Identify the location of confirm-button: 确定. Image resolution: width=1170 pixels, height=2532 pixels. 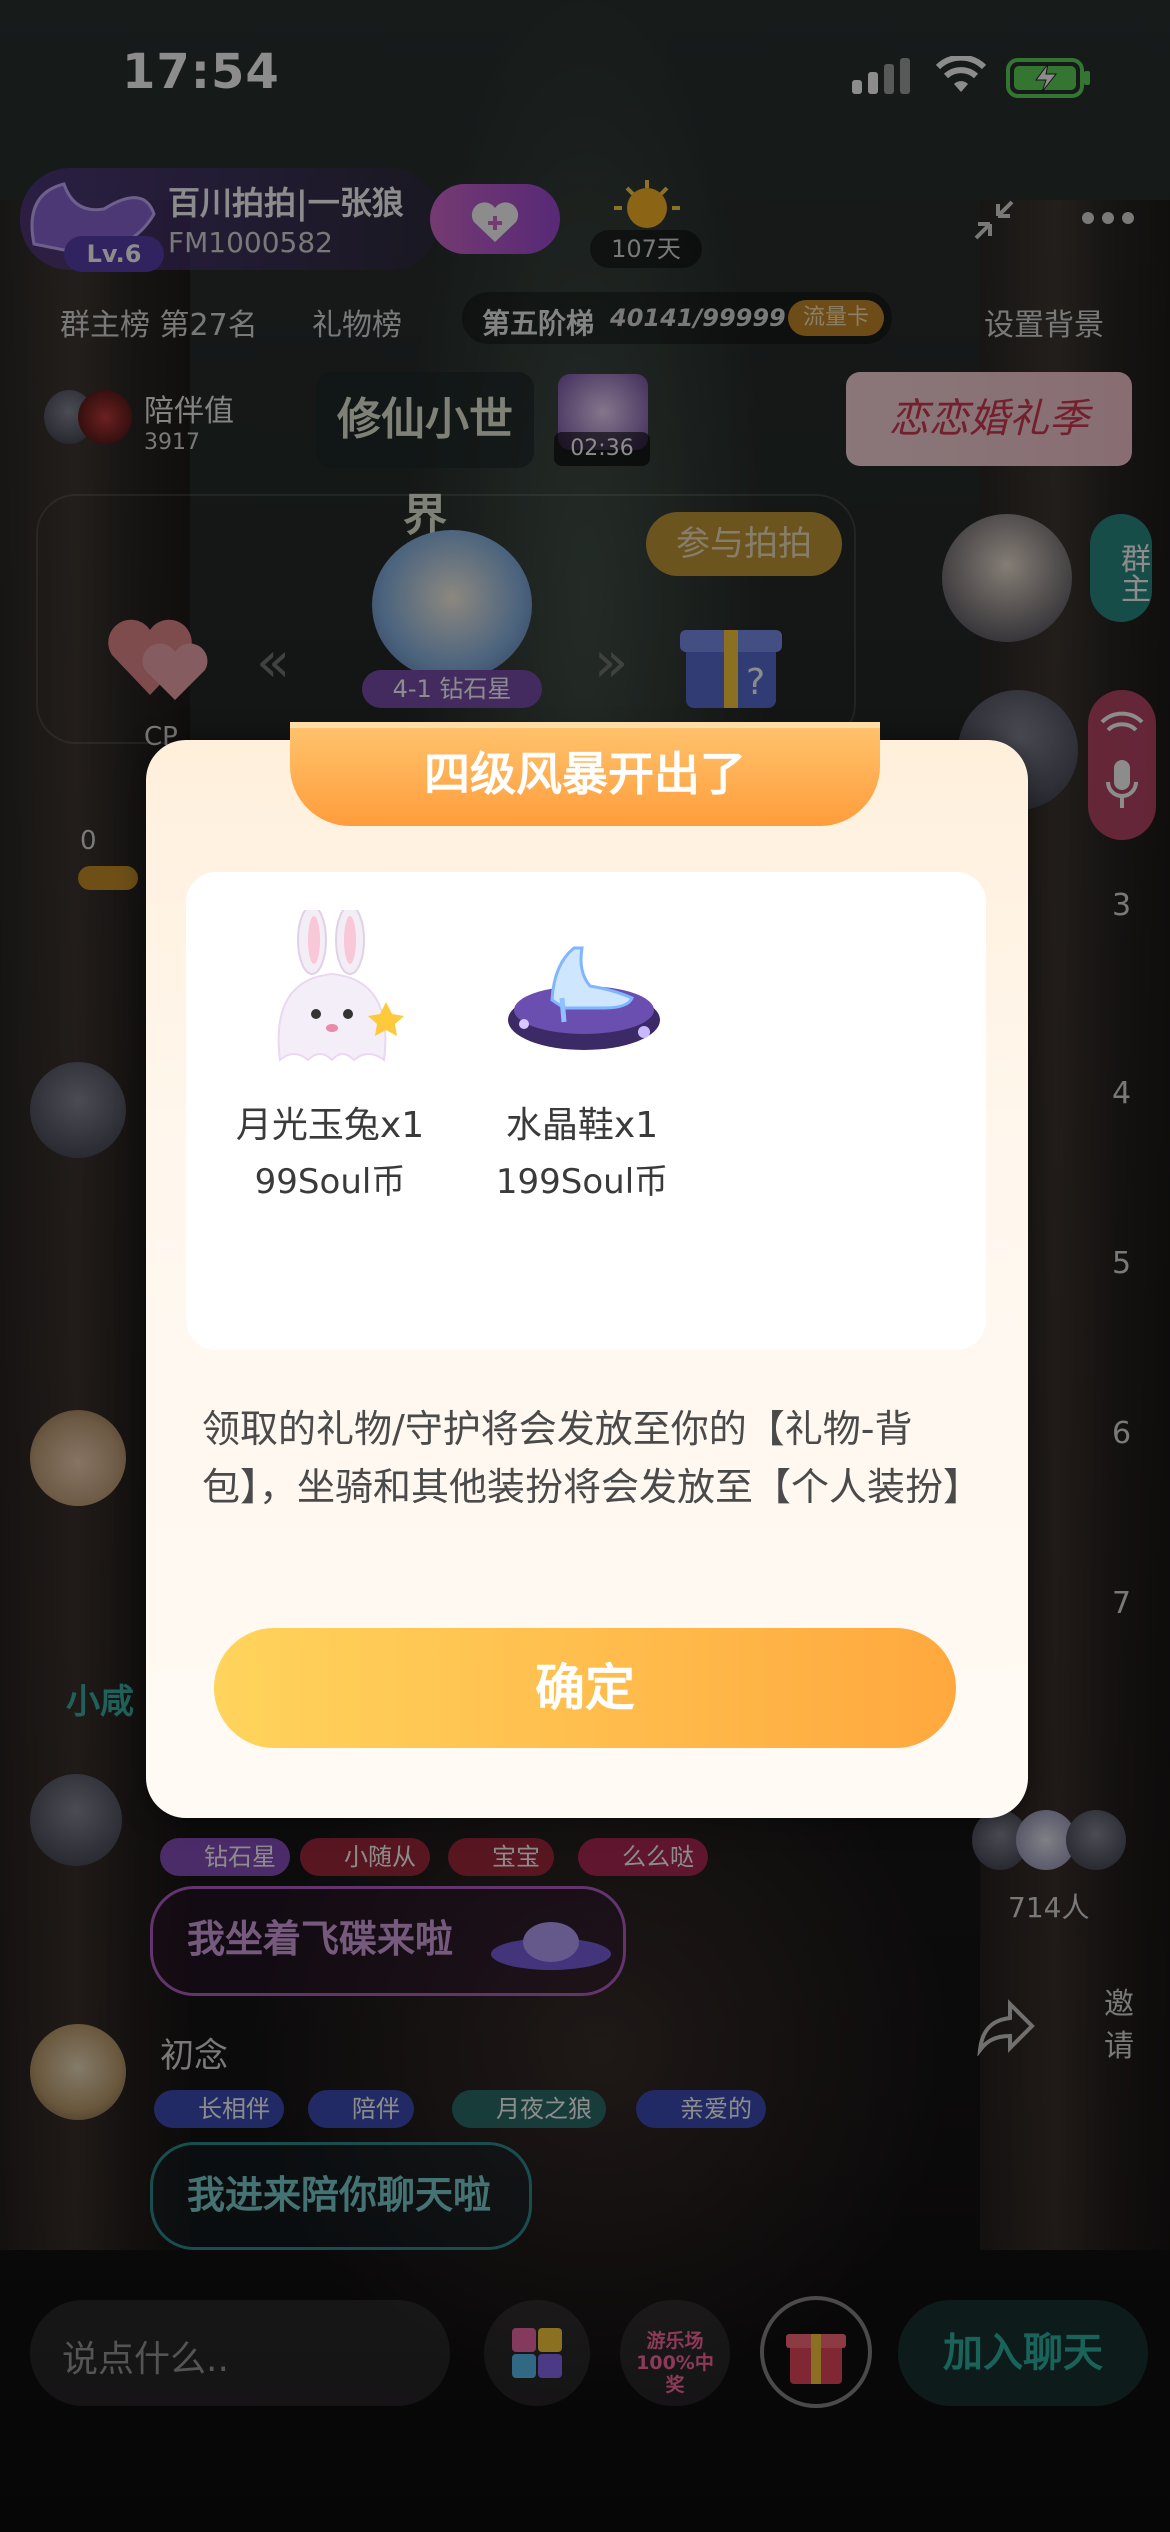
(585, 1688).